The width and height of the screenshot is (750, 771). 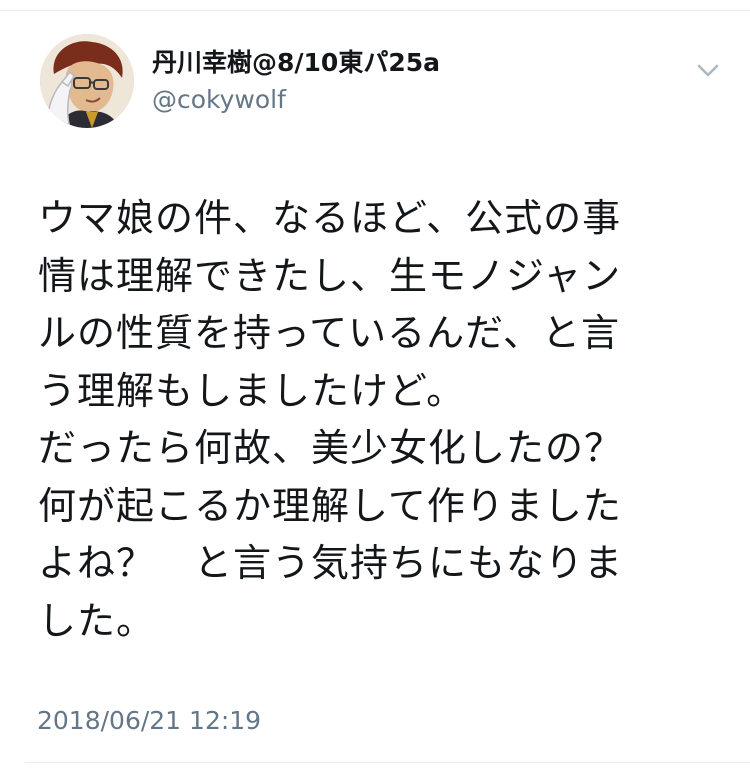 I want to click on tweet-text-line: だったら何故、美少女化したの？, so click(x=331, y=448).